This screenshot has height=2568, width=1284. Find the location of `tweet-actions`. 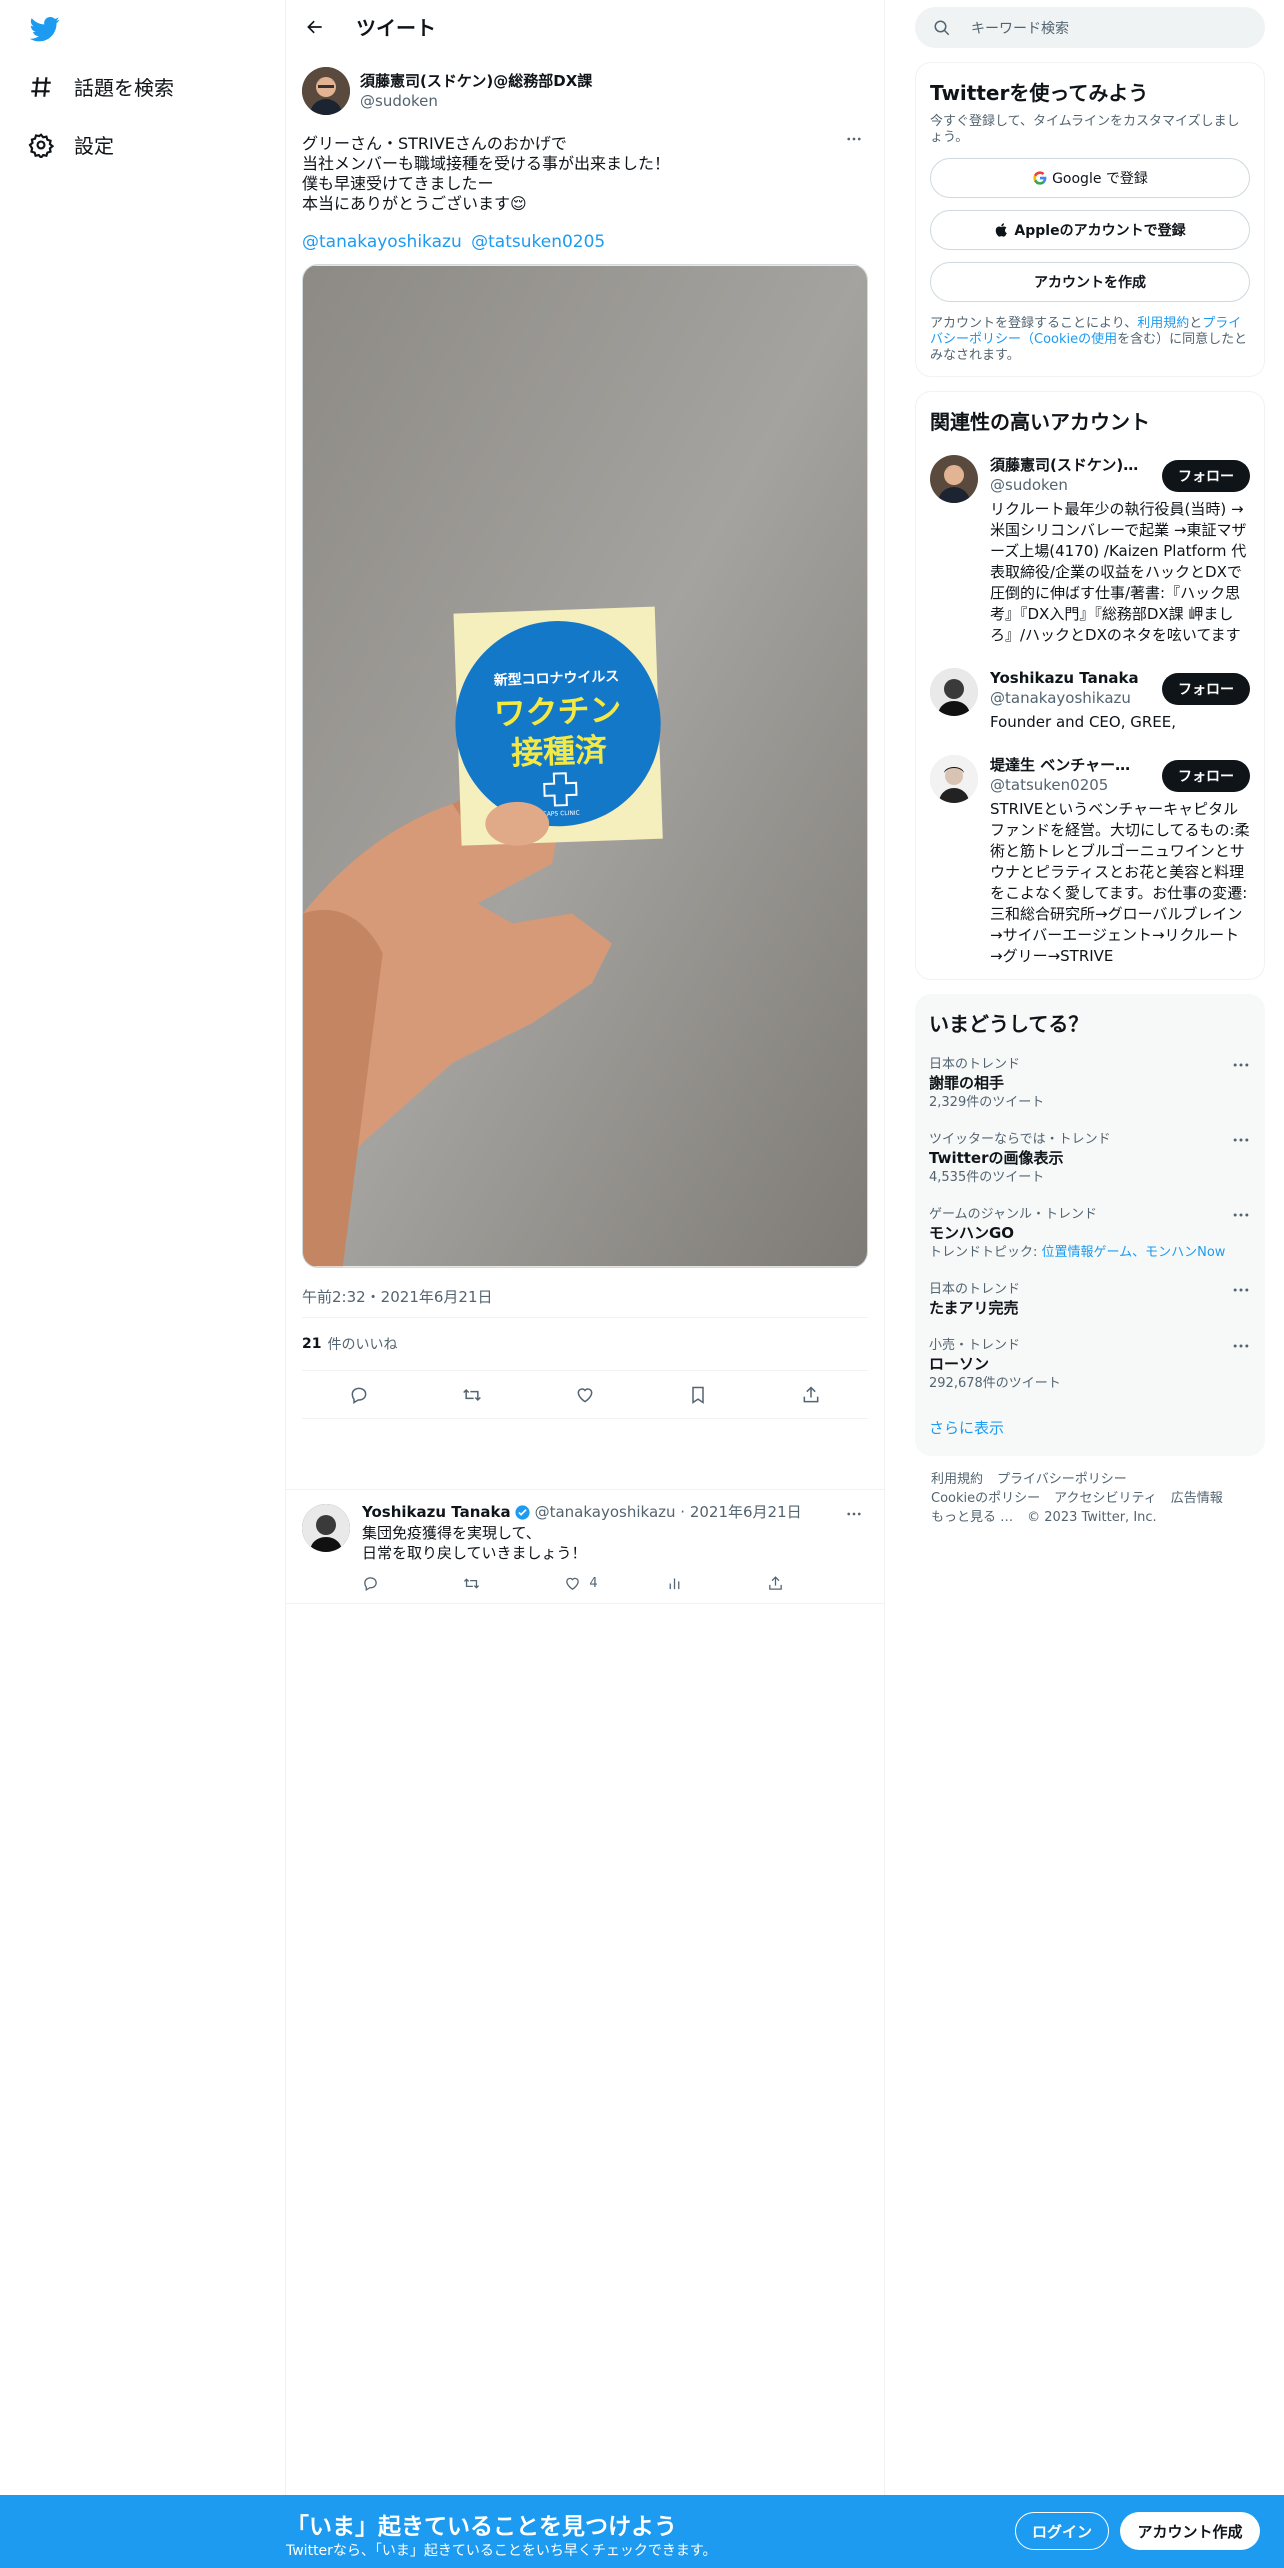

tweet-actions is located at coordinates (585, 1395).